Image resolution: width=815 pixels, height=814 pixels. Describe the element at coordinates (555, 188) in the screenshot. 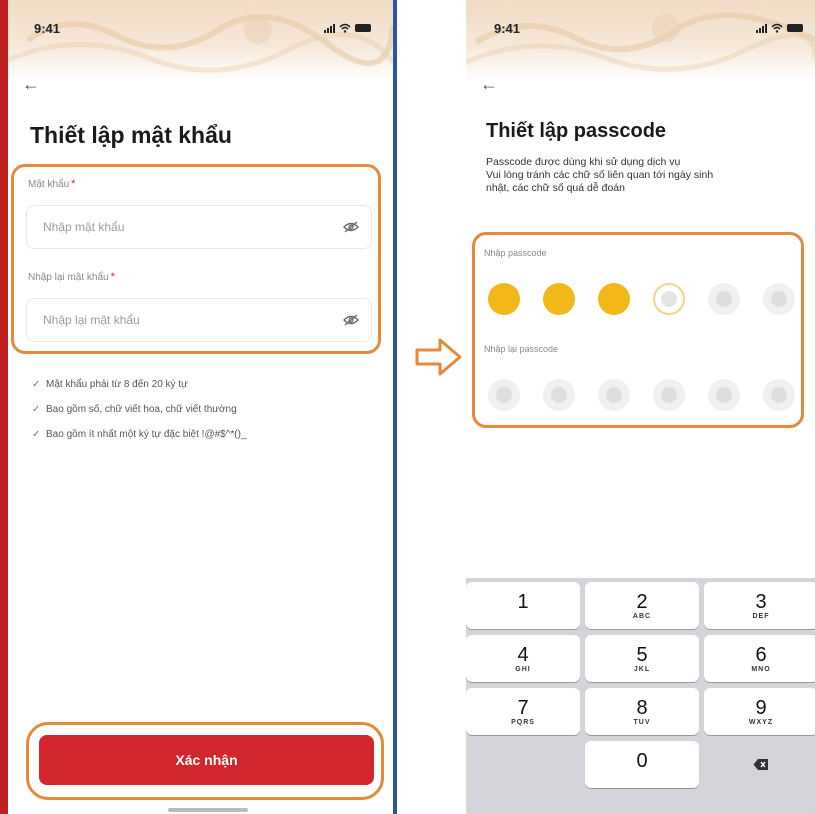

I see `description-line: nhật, các chữ số quá dễ đoán` at that location.